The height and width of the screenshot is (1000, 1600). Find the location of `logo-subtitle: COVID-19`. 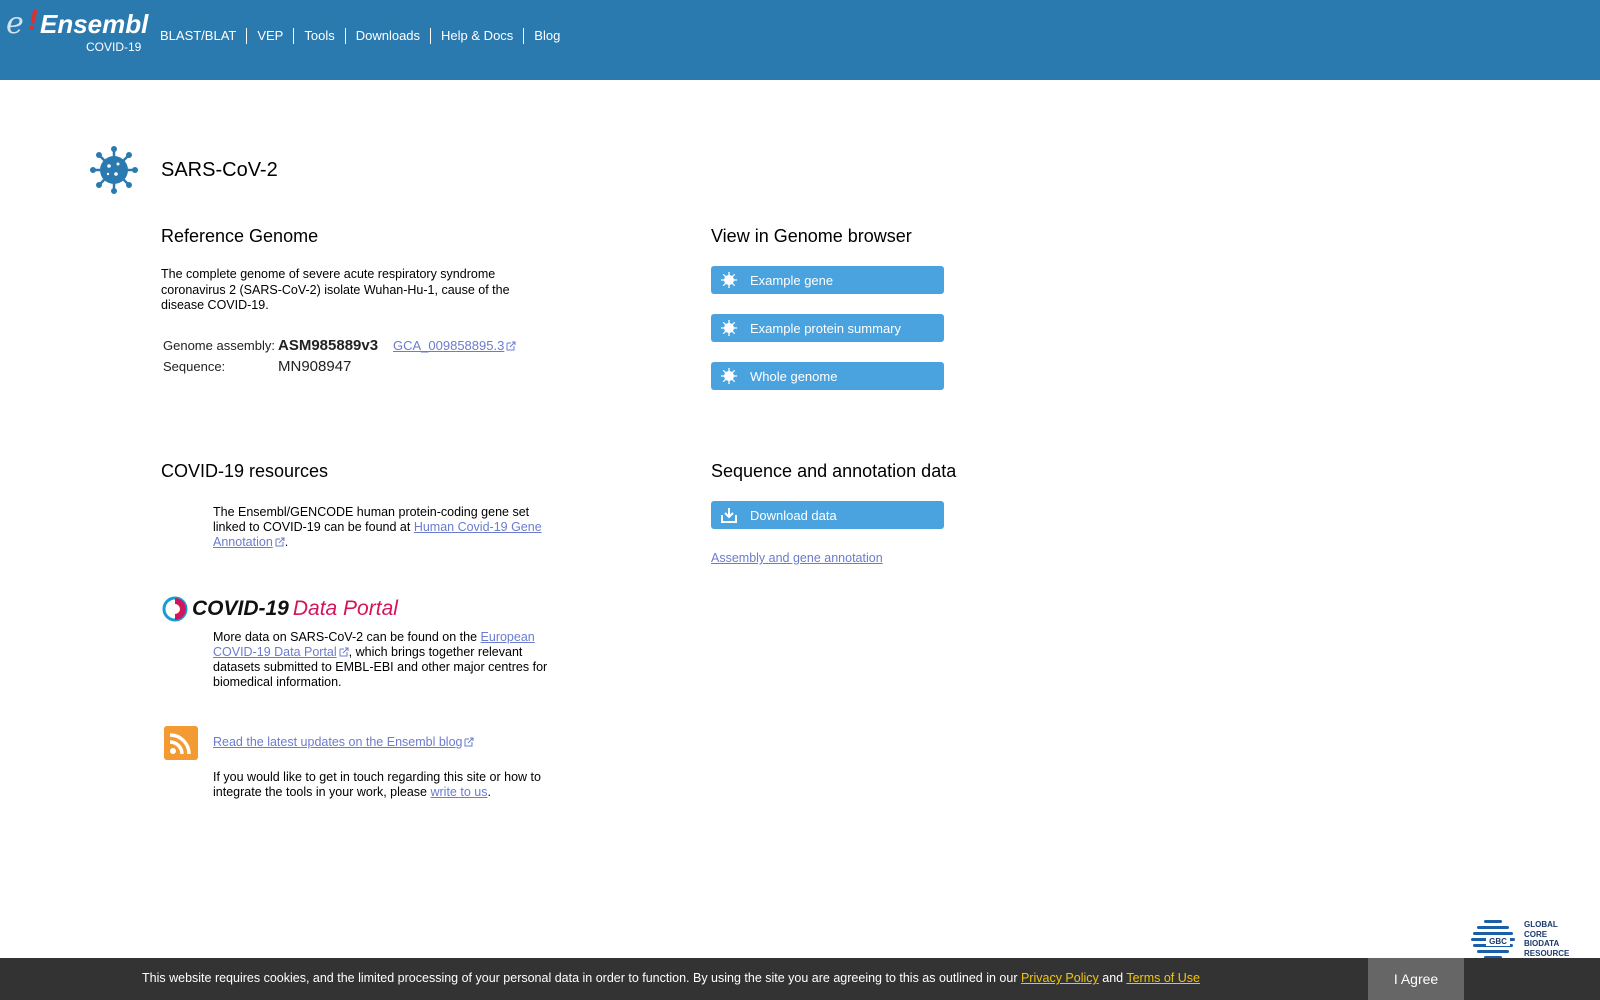

logo-subtitle: COVID-19 is located at coordinates (114, 47).